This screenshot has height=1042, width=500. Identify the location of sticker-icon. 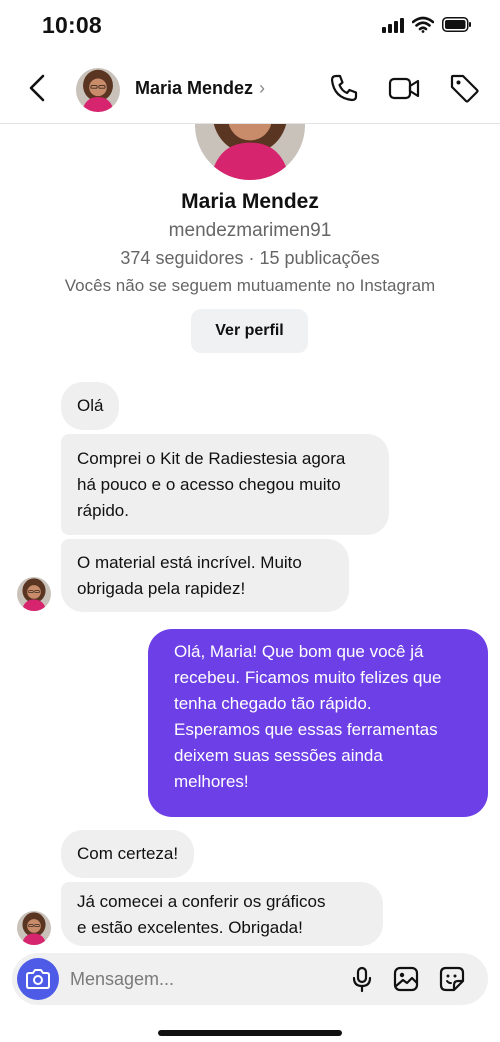
(452, 979).